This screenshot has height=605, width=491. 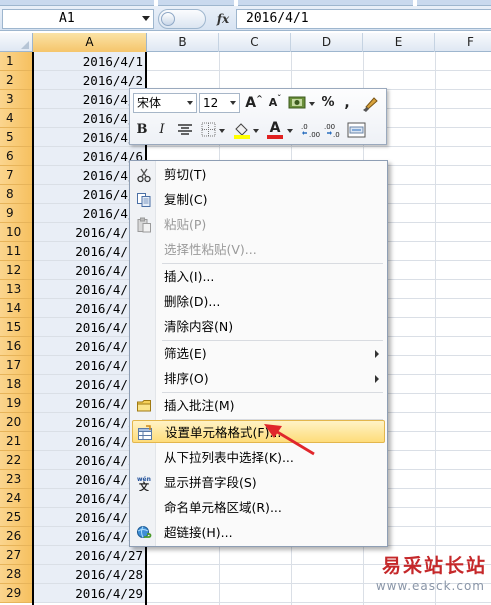 What do you see at coordinates (258, 199) in the screenshot?
I see `menu-item-copy: 复制(C)` at bounding box center [258, 199].